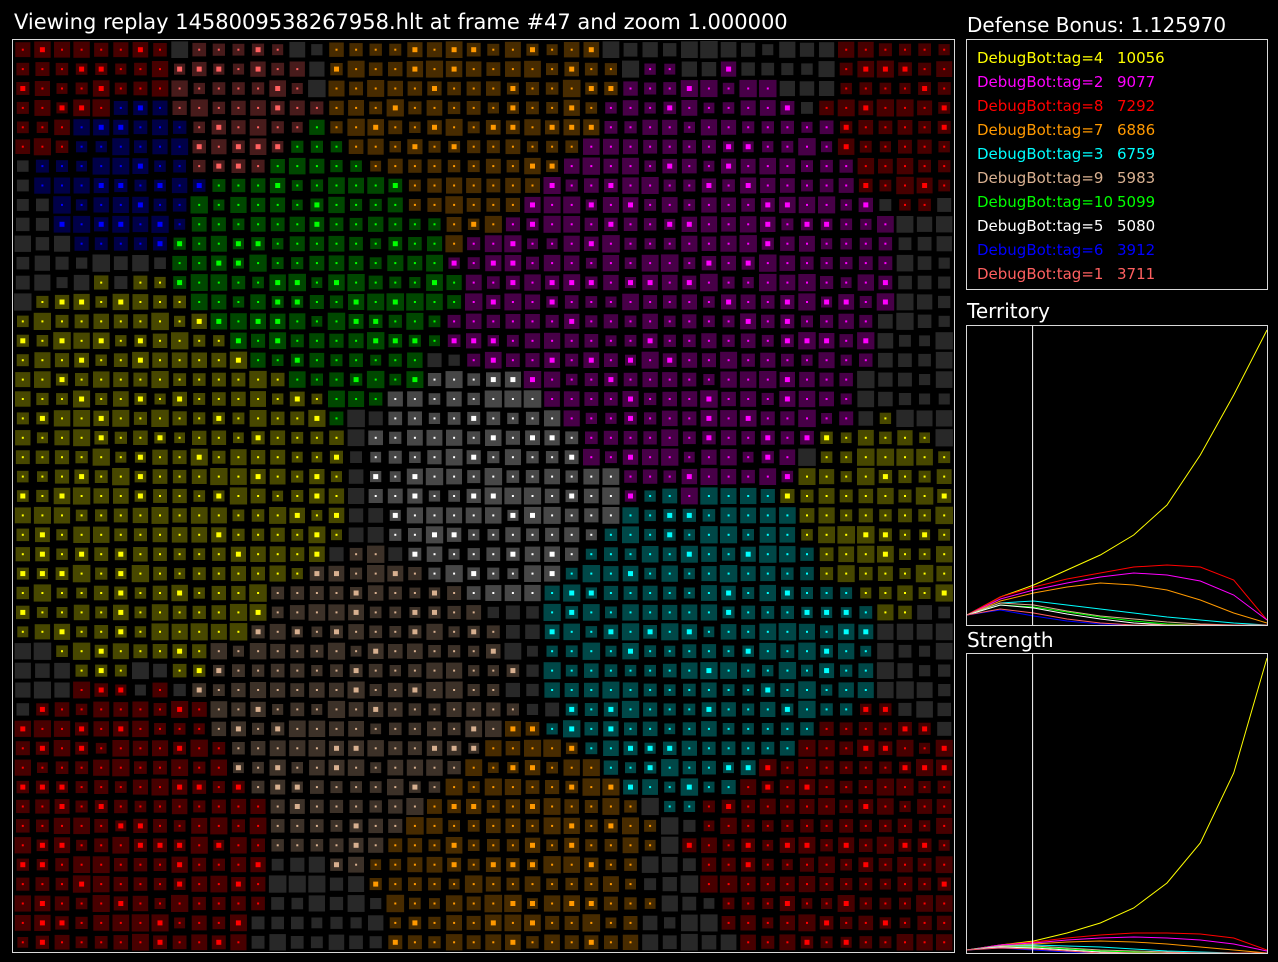 The height and width of the screenshot is (962, 1278). What do you see at coordinates (1117, 475) in the screenshot?
I see `territory-graph` at bounding box center [1117, 475].